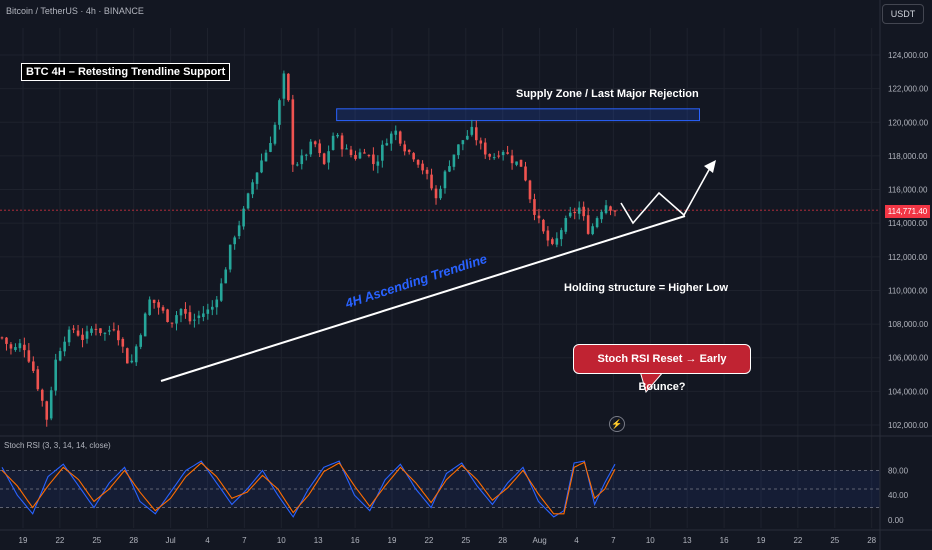  Describe the element at coordinates (898, 470) in the screenshot. I see `stoch-tick-label: 80.00` at that location.